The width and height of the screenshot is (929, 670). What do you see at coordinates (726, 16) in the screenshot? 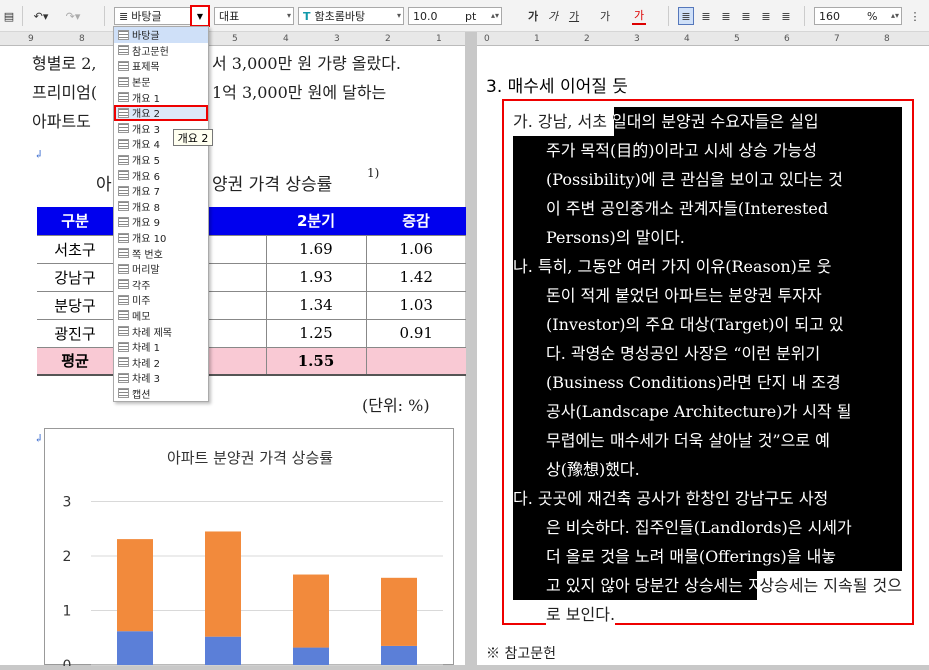
I see `align-center-icon: ≣` at bounding box center [726, 16].